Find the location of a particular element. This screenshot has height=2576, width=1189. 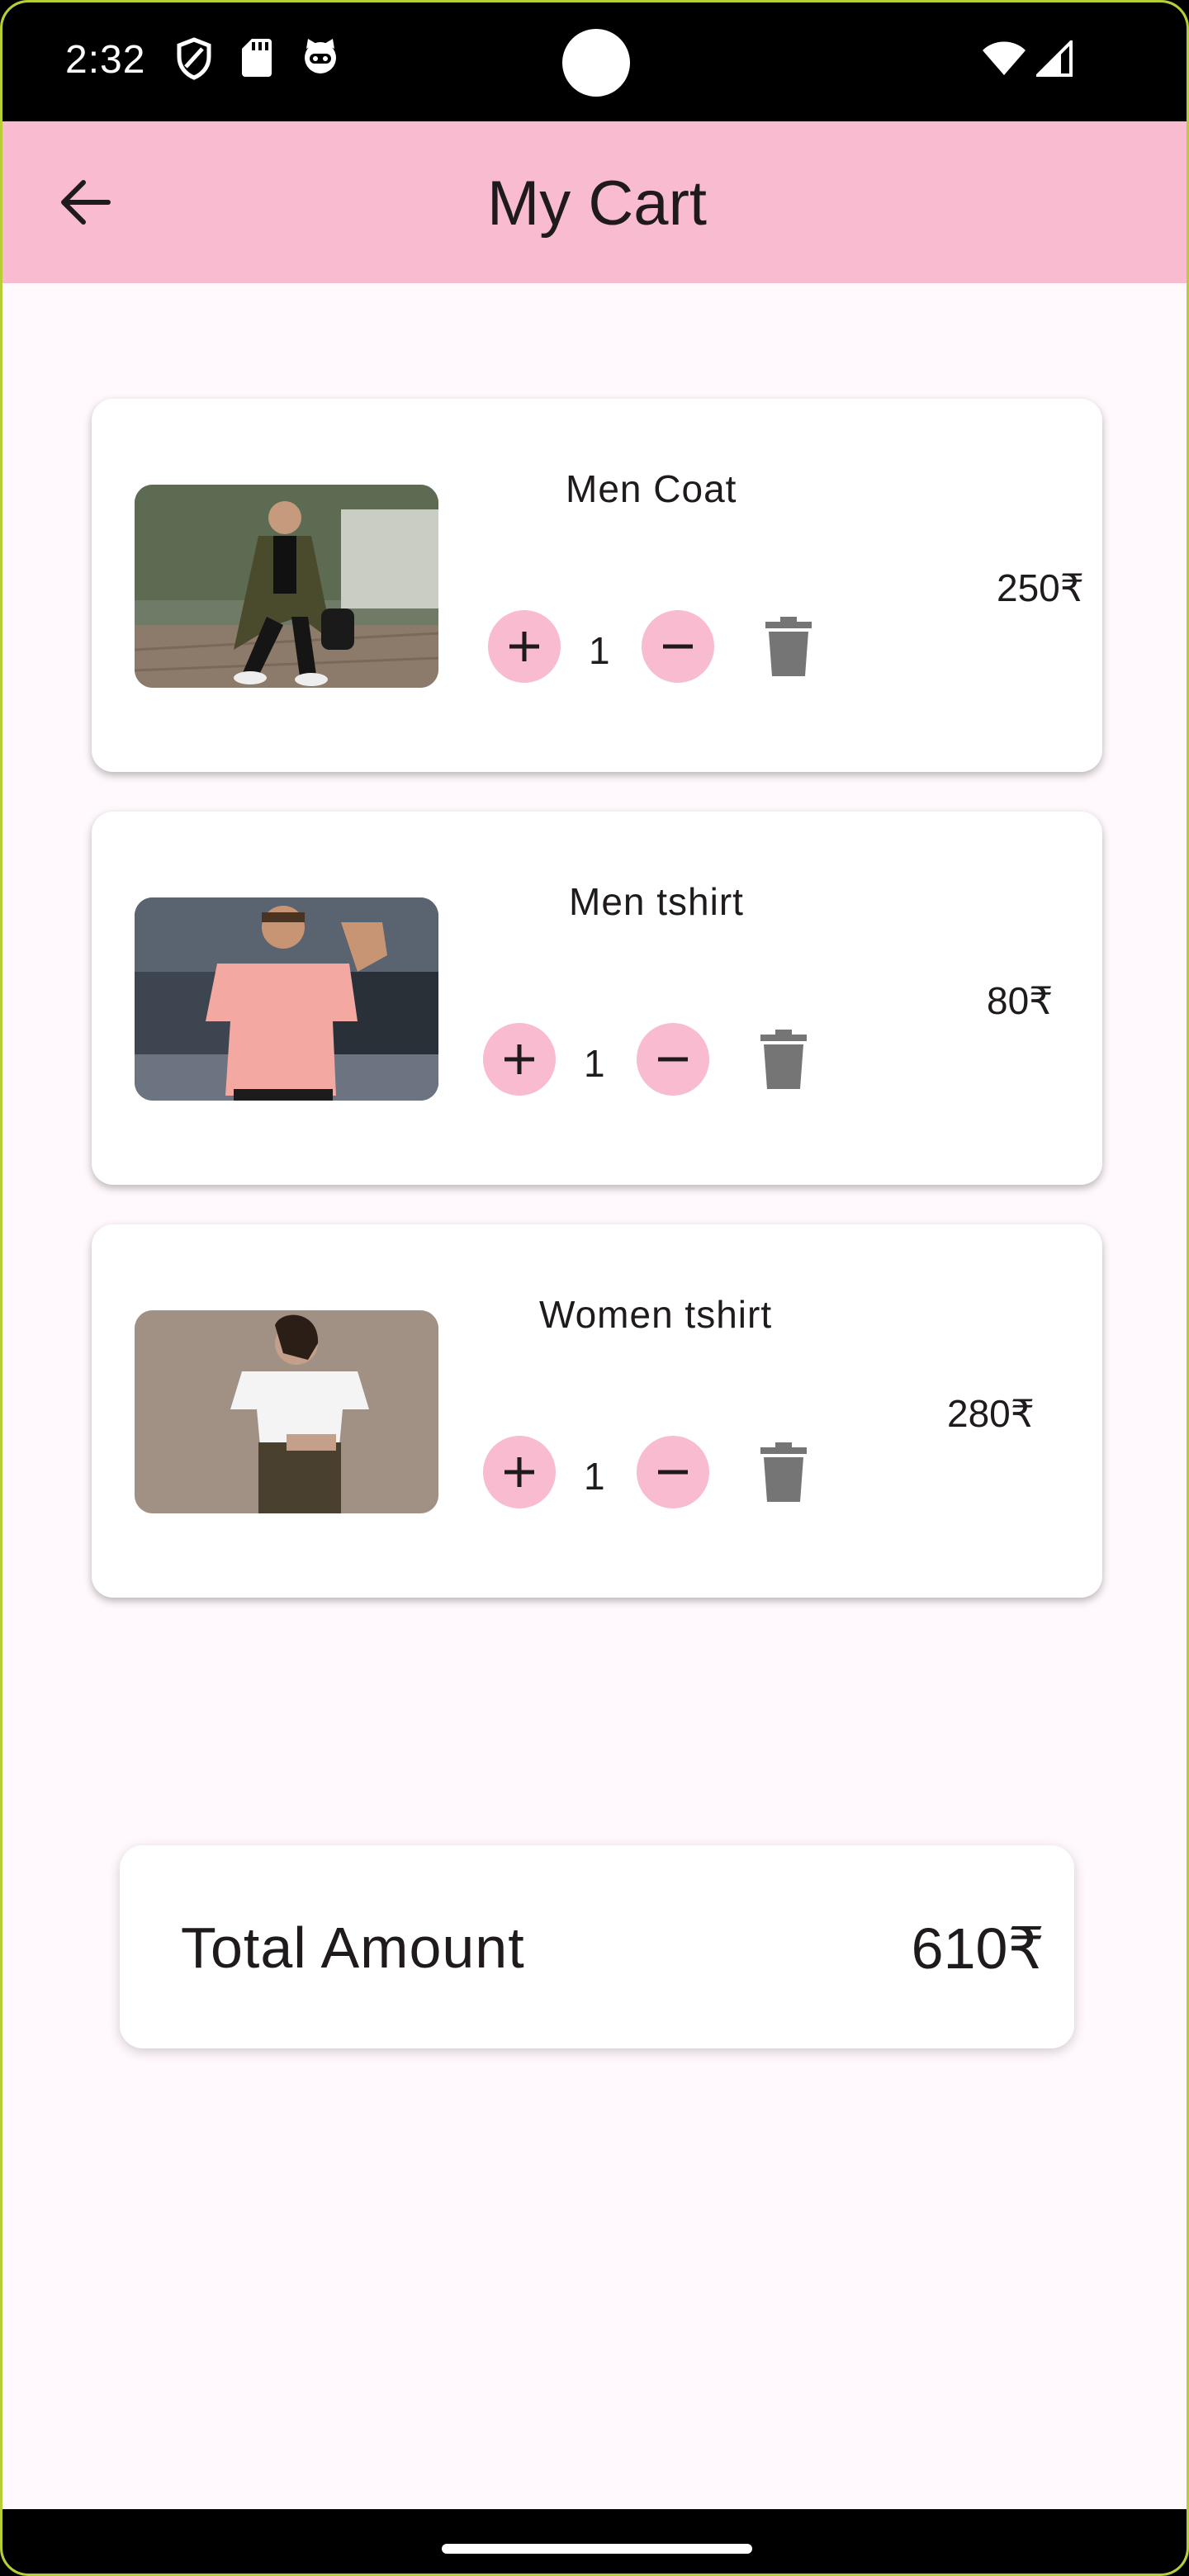

arrow-back-icon is located at coordinates (86, 202).